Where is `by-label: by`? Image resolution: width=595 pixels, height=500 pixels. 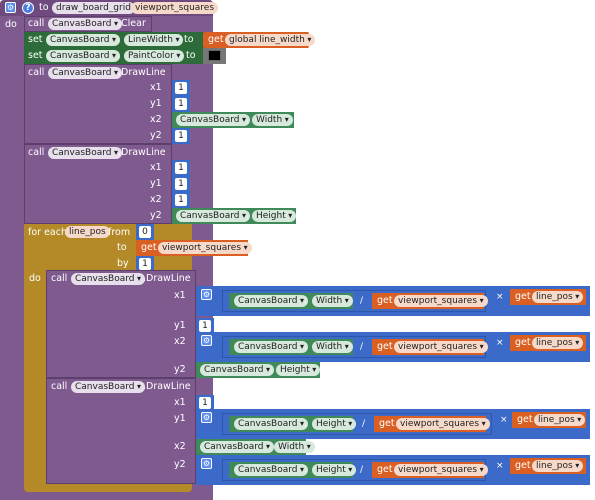 by-label: by is located at coordinates (123, 263).